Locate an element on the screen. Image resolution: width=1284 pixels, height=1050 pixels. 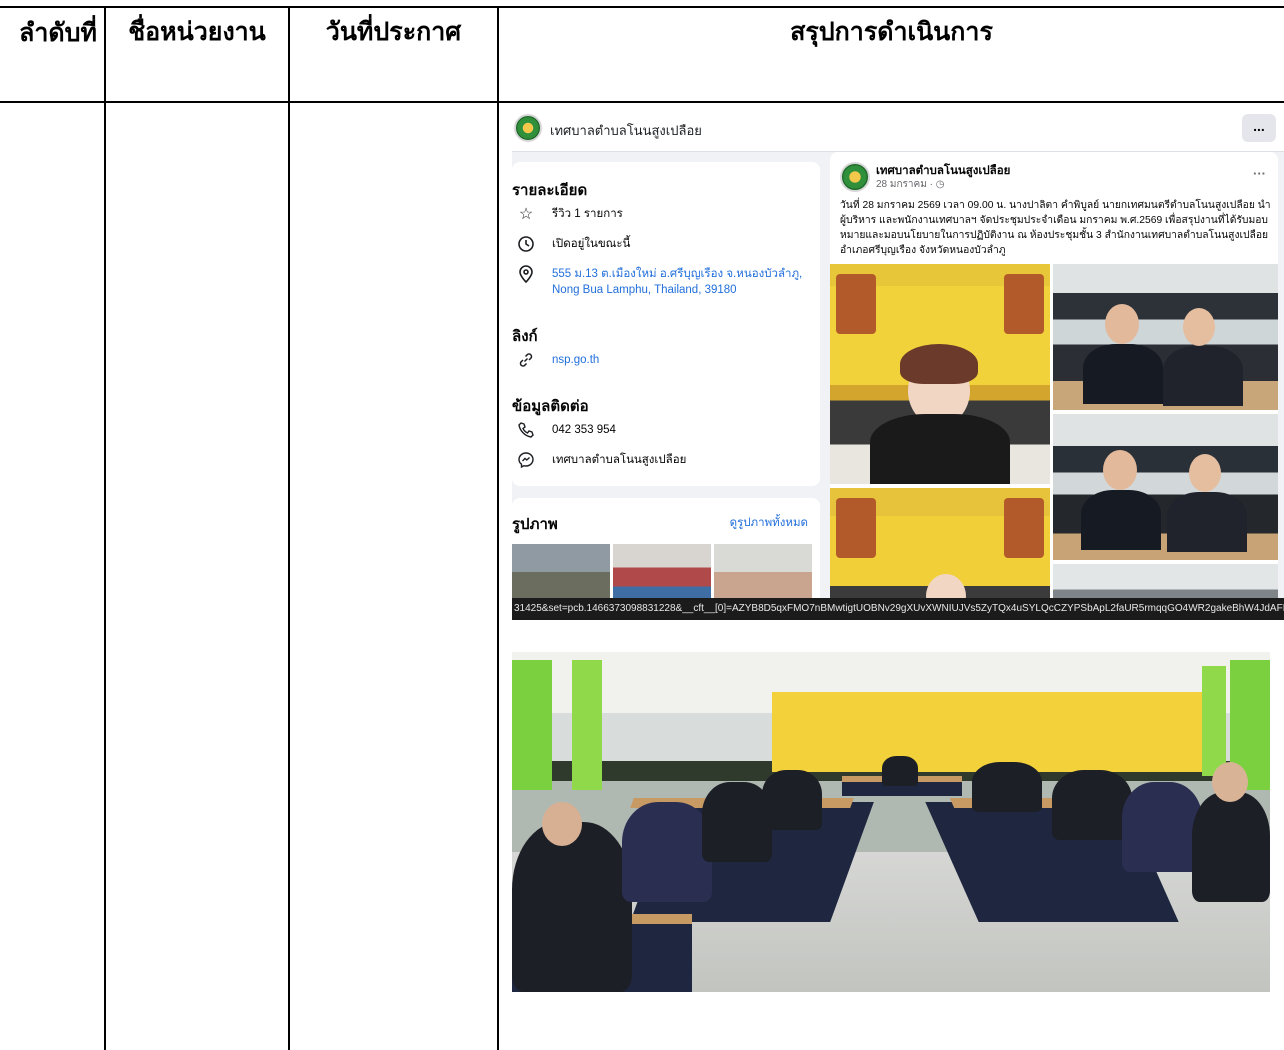
globe-icon: ◷ is located at coordinates (940, 184).